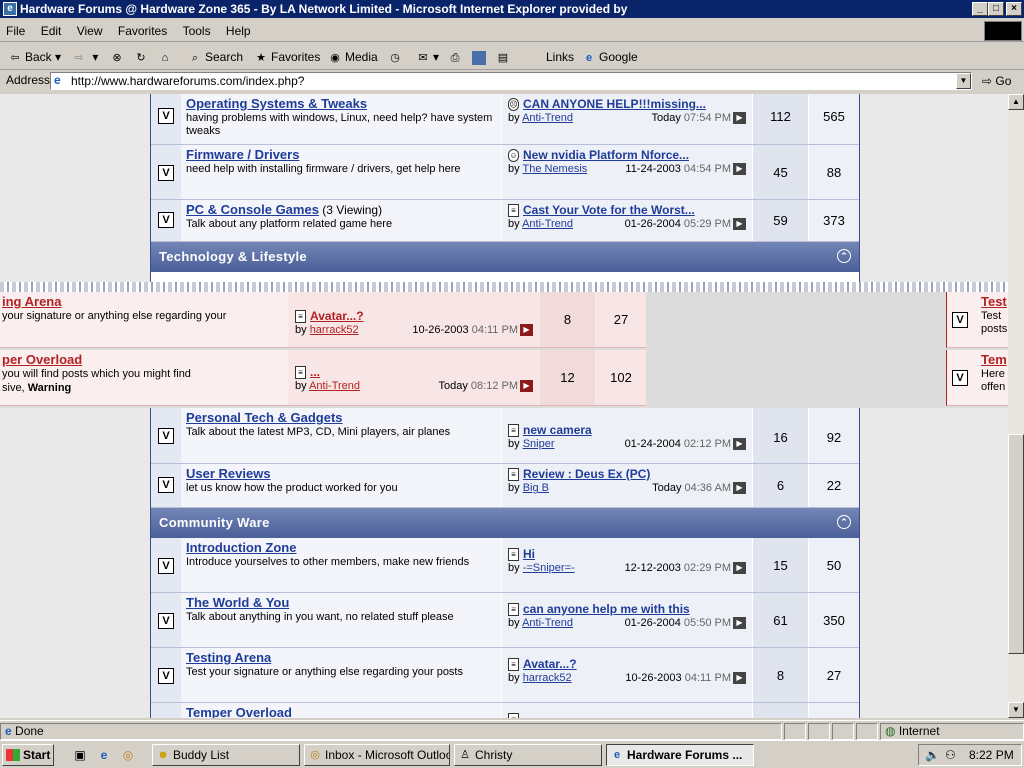 The height and width of the screenshot is (768, 1024). Describe the element at coordinates (1016, 710) in the screenshot. I see `scroll-down-button: ▼` at that location.